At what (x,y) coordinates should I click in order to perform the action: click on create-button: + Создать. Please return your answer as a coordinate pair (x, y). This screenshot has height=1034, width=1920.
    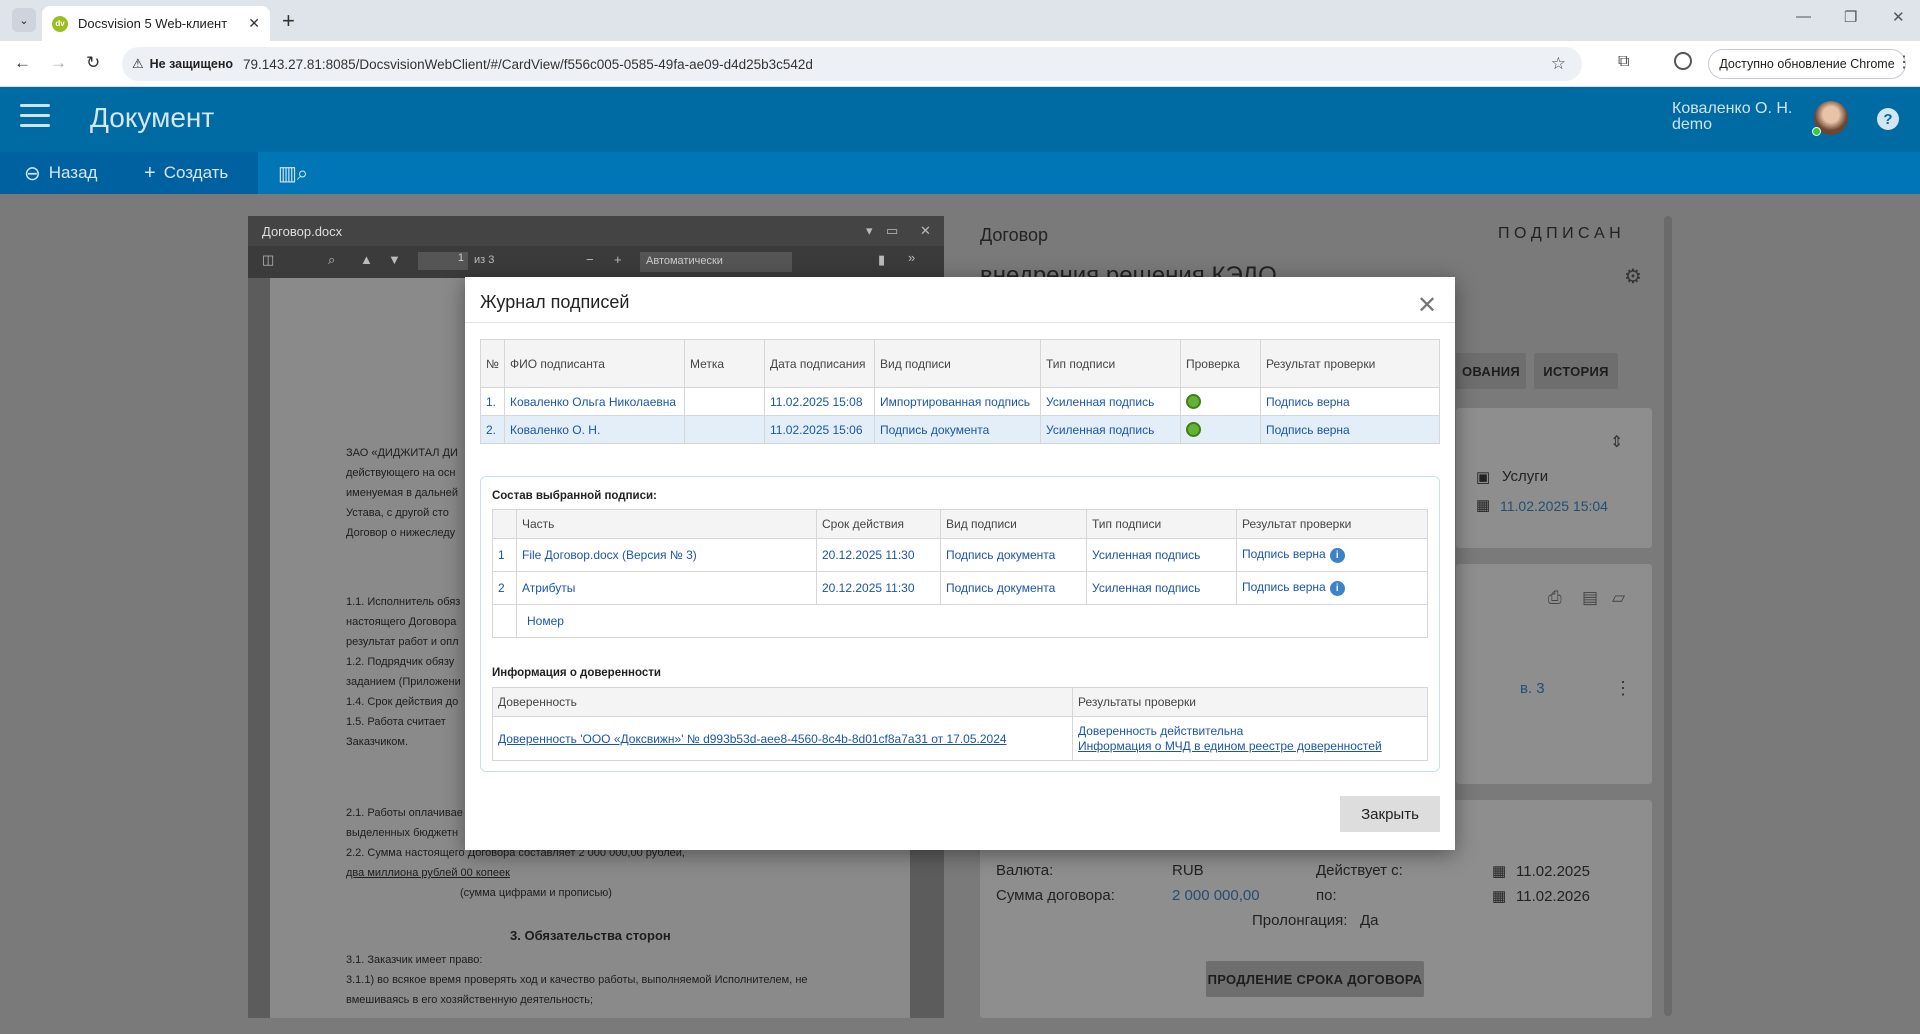
    Looking at the image, I should click on (186, 173).